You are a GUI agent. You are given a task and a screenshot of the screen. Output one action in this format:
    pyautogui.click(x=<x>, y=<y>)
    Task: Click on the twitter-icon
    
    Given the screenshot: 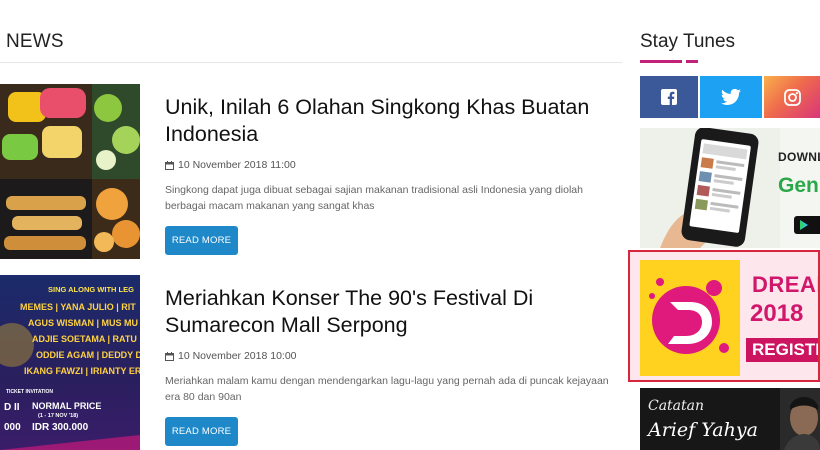 What is the action you would take?
    pyautogui.click(x=731, y=97)
    